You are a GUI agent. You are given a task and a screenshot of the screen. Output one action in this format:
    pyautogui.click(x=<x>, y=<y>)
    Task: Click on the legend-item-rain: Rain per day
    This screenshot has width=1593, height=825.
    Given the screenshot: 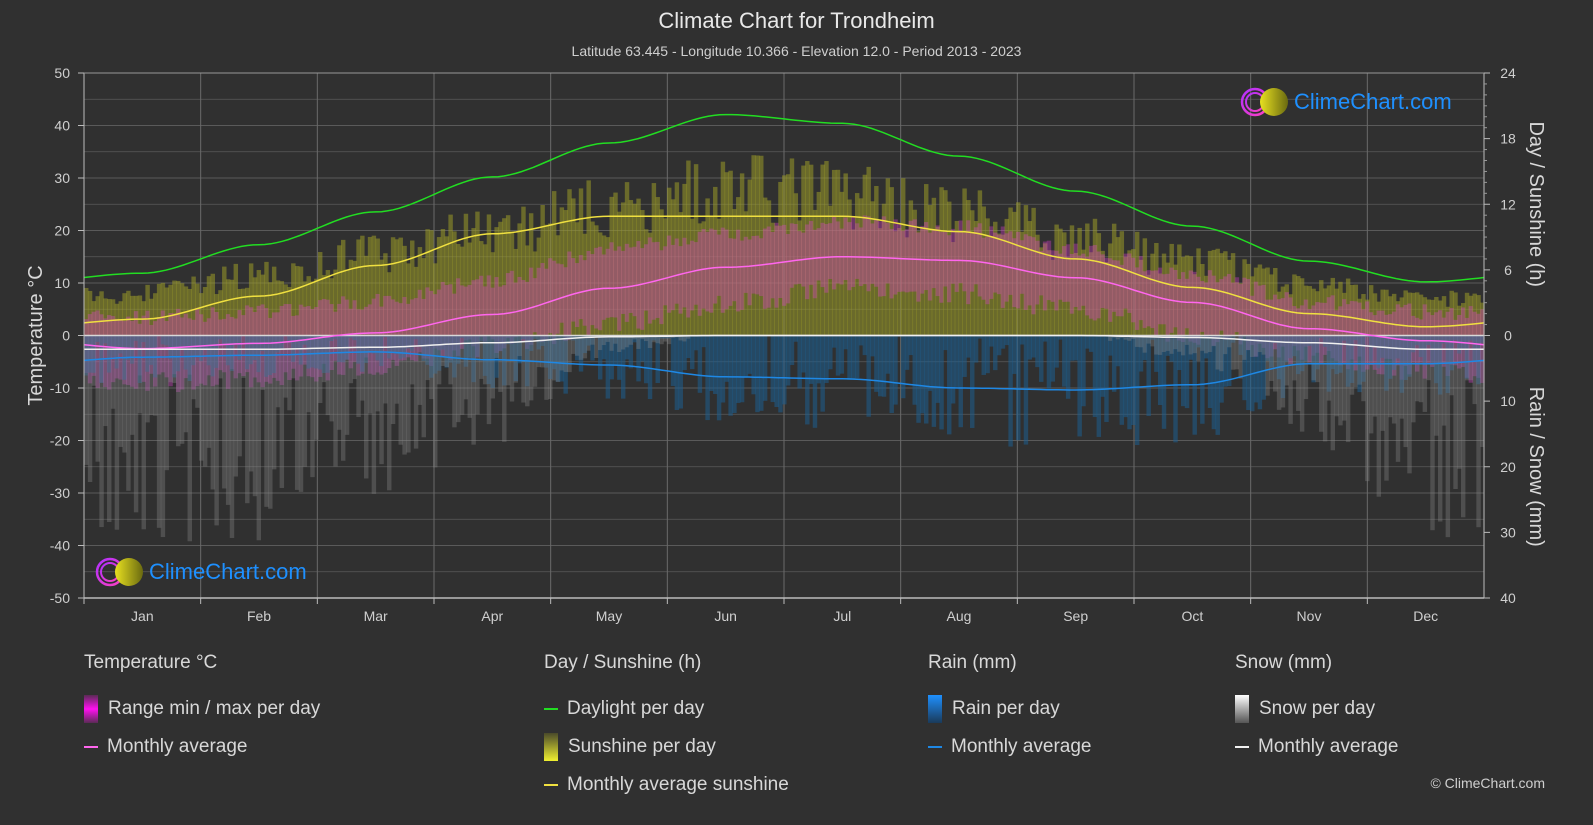 What is the action you would take?
    pyautogui.click(x=1009, y=709)
    